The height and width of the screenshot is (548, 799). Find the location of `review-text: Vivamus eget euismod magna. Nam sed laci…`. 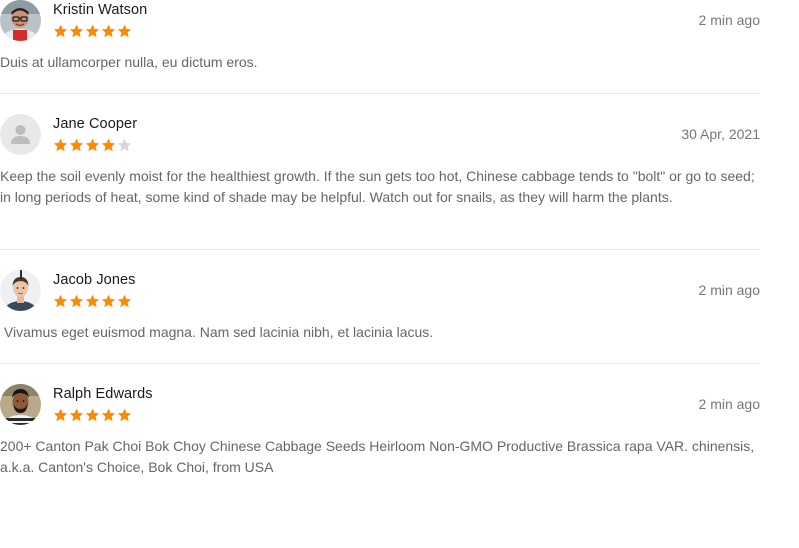

review-text: Vivamus eget euismod magna. Nam sed laci… is located at coordinates (217, 332).